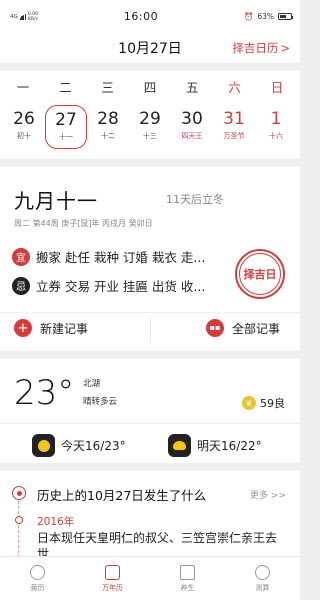 This screenshot has width=320, height=600. I want to click on weekday-headers: 一 二 三 四 五 六 日, so click(150, 86).